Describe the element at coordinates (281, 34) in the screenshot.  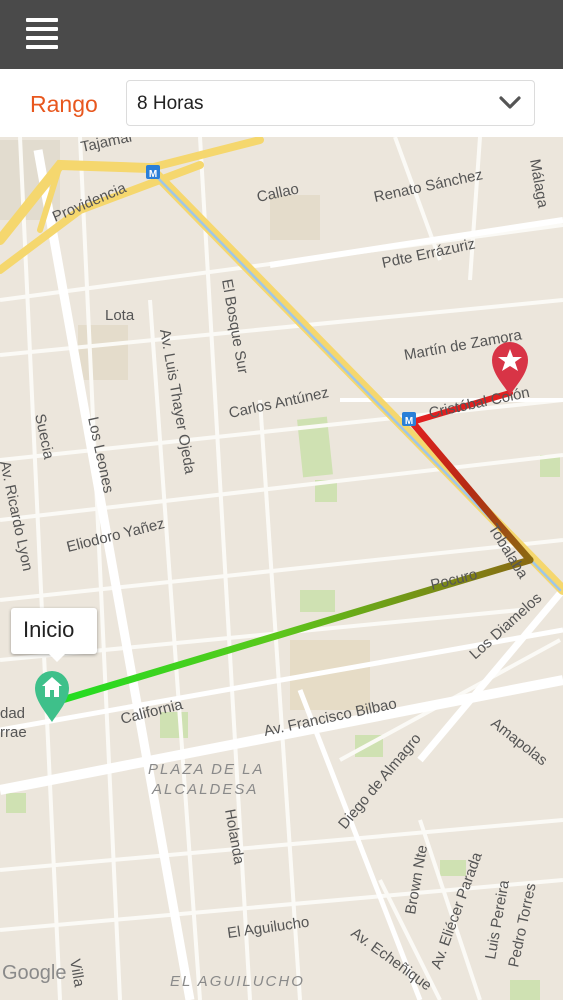
I see `app-toolbar` at that location.